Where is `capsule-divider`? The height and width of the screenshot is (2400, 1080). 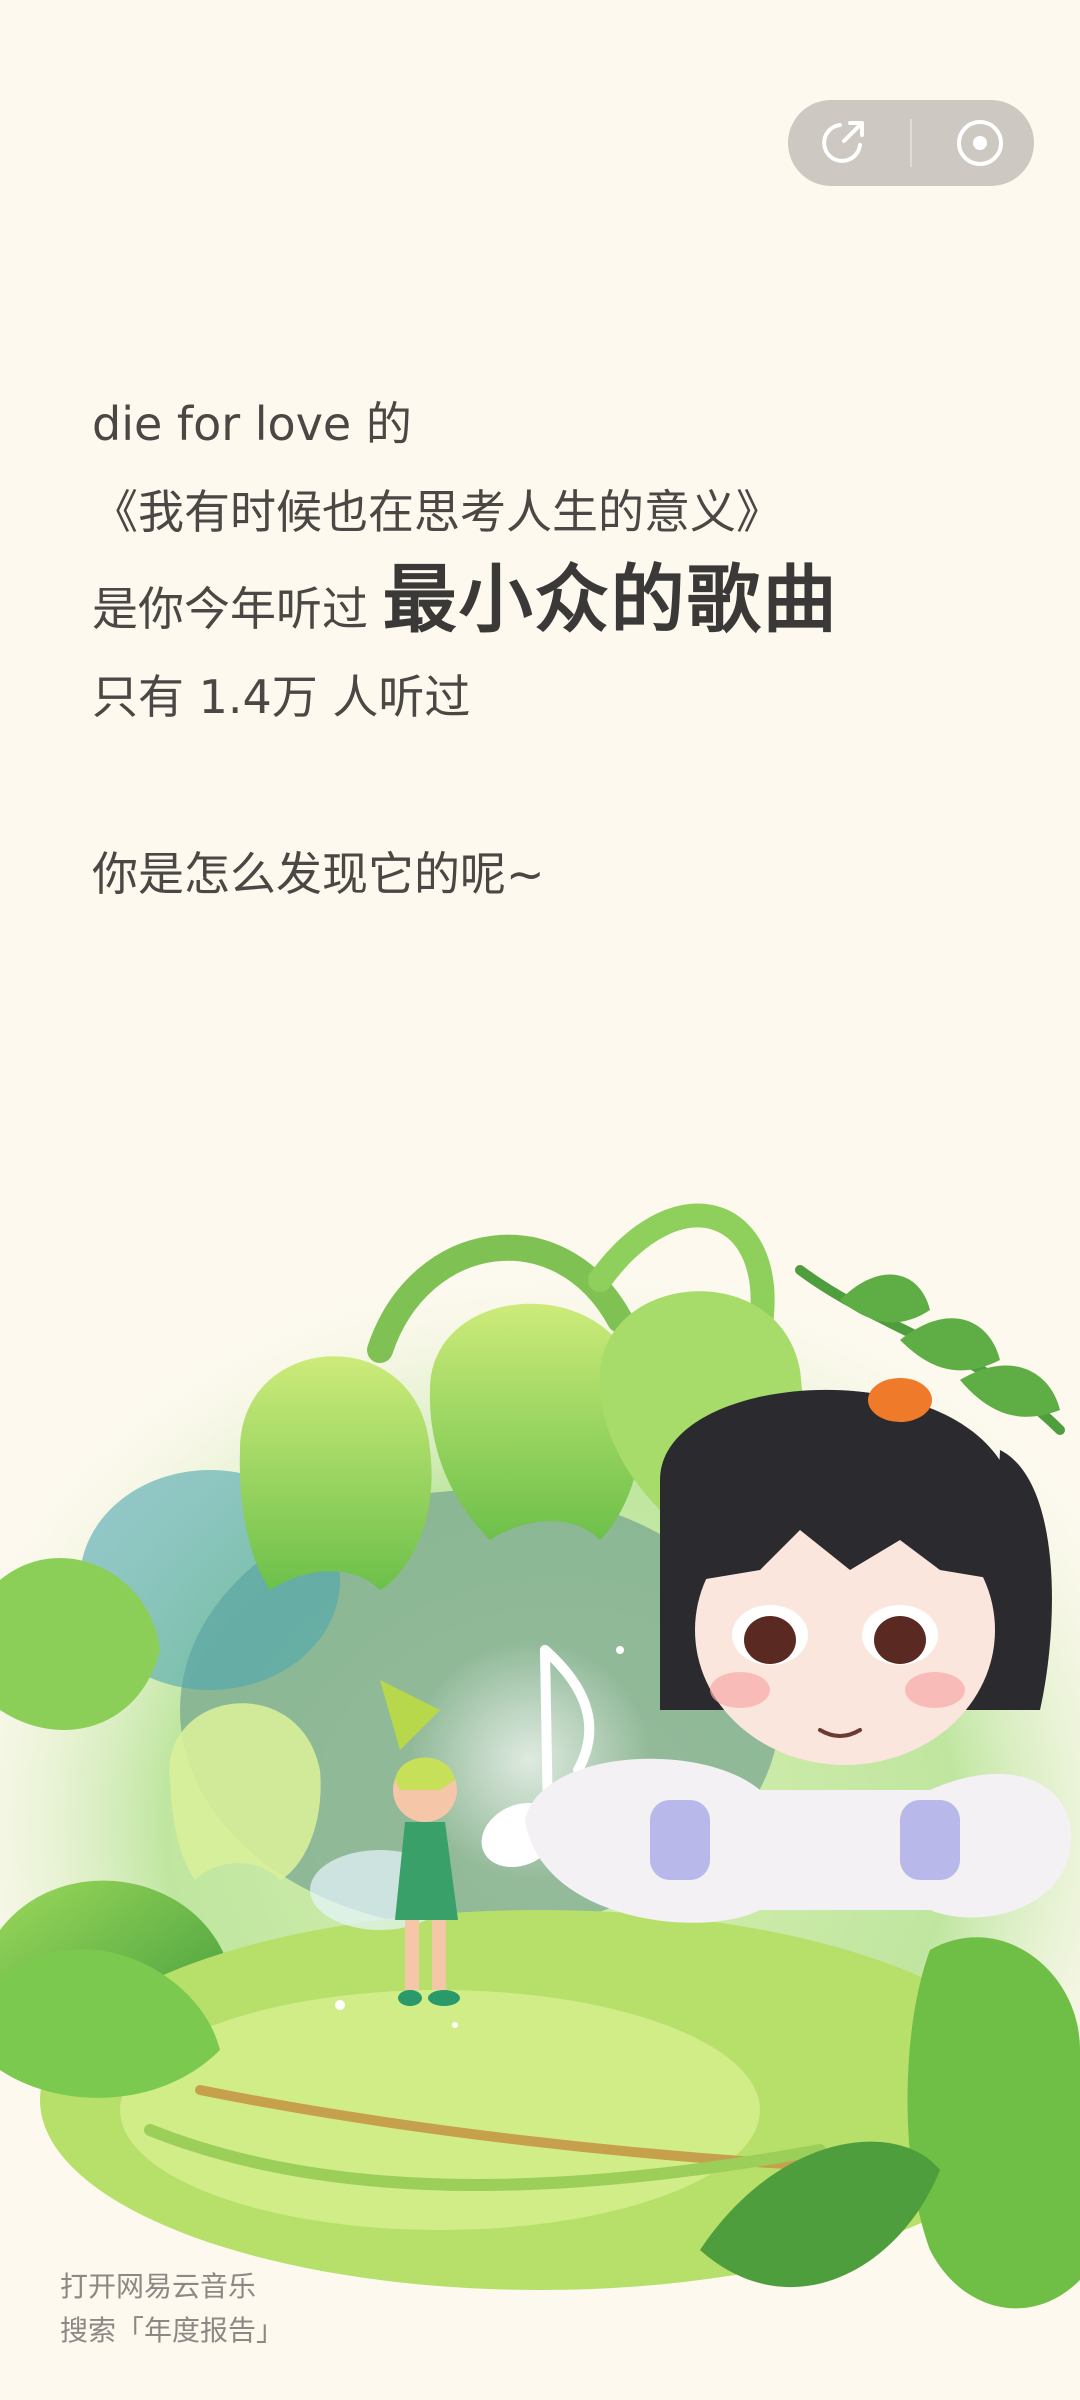 capsule-divider is located at coordinates (911, 143).